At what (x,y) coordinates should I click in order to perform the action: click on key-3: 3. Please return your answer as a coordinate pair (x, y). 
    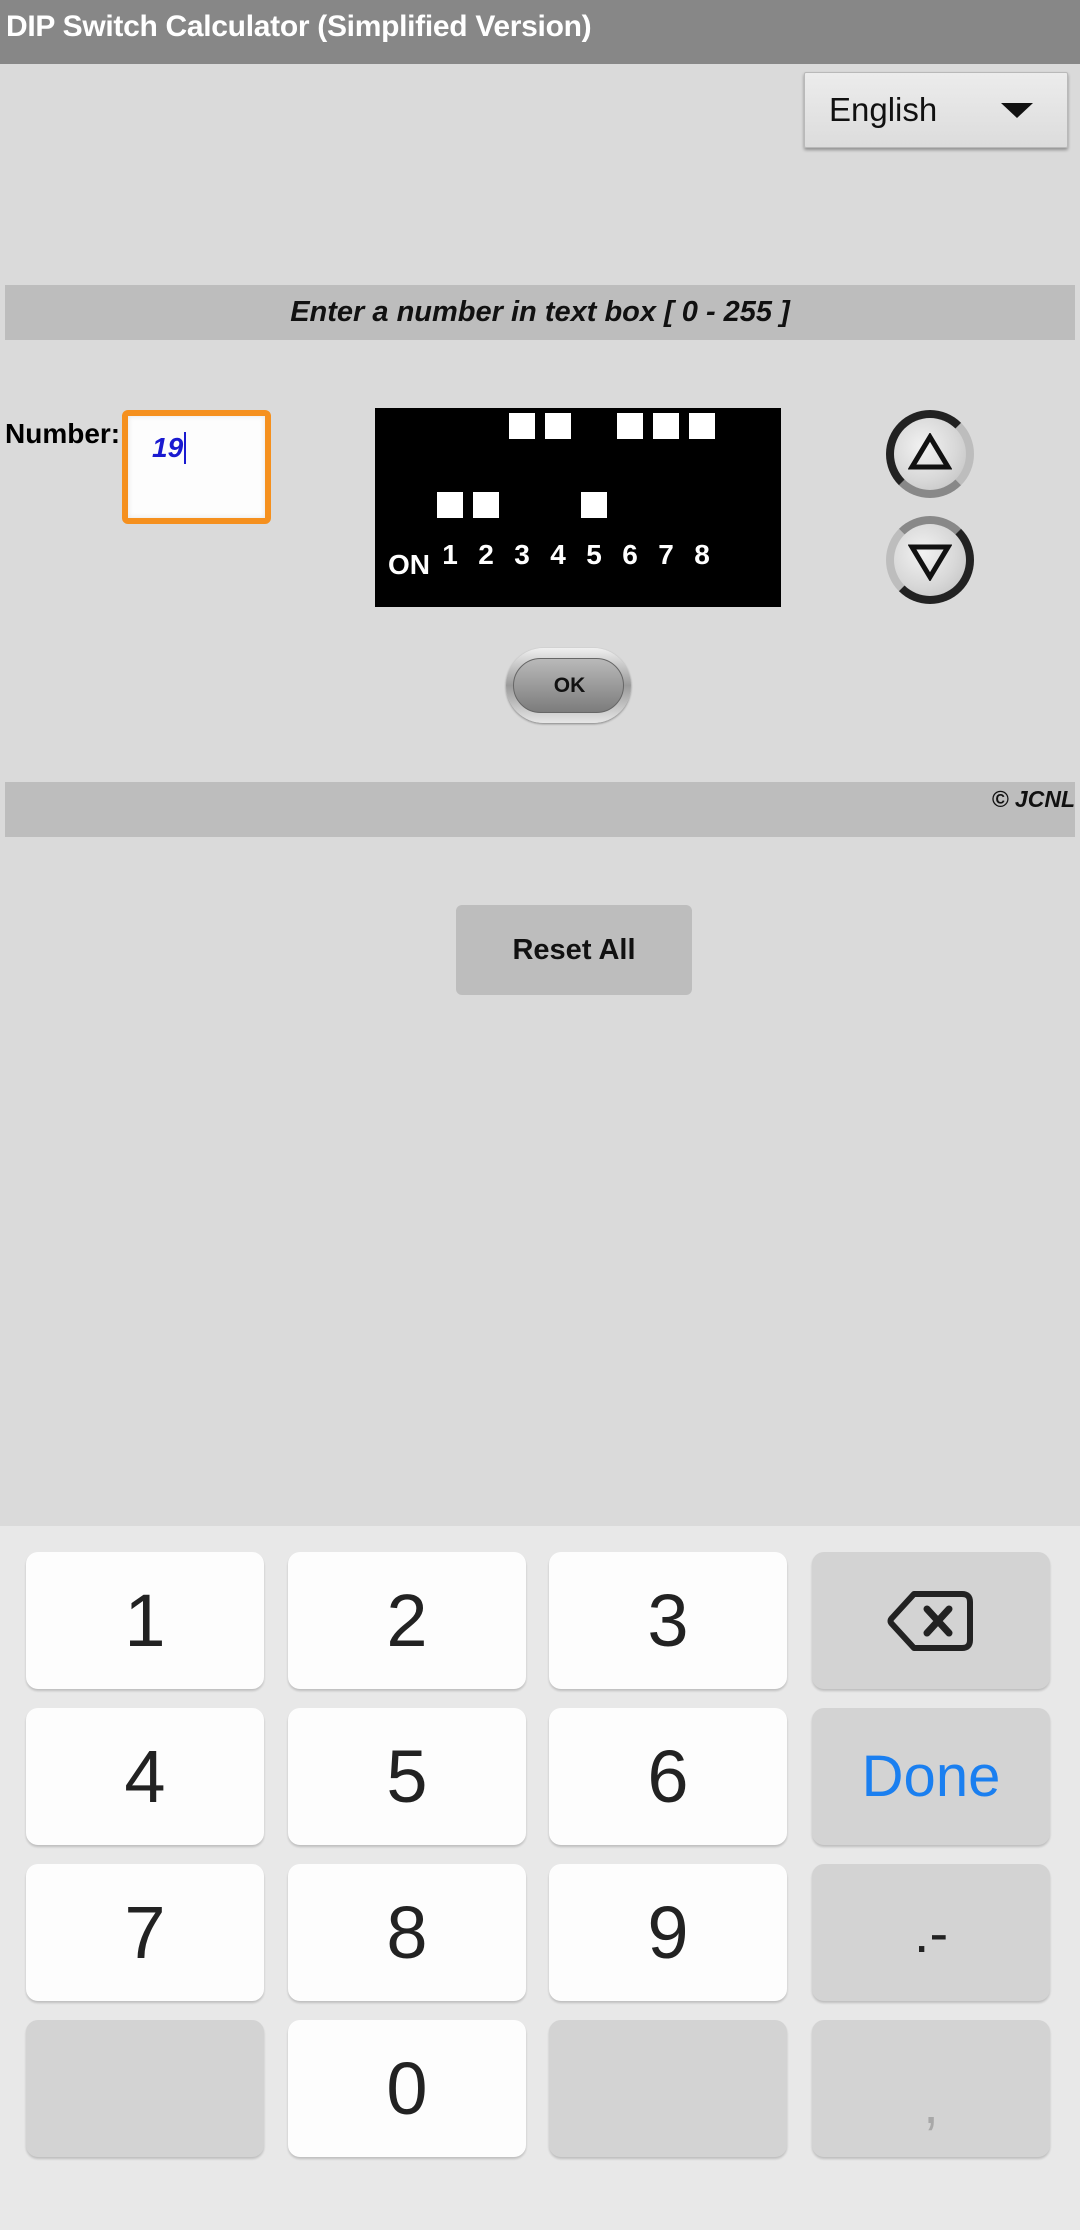
    Looking at the image, I should click on (668, 1620).